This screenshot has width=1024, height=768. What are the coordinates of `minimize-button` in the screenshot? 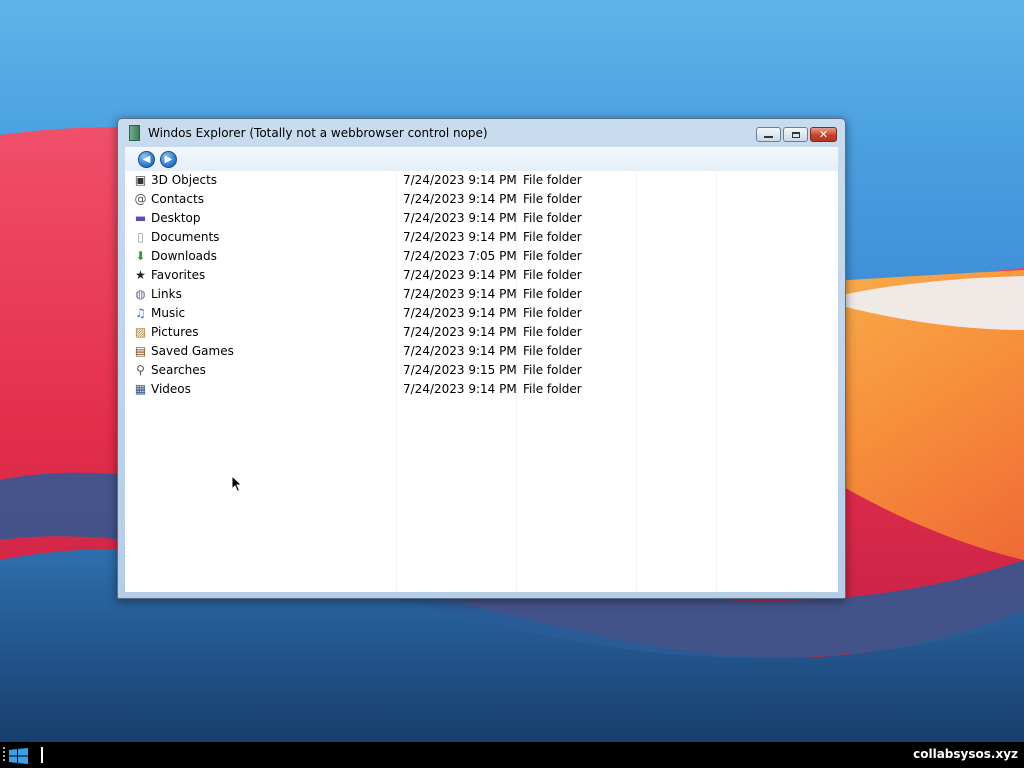 It's located at (768, 134).